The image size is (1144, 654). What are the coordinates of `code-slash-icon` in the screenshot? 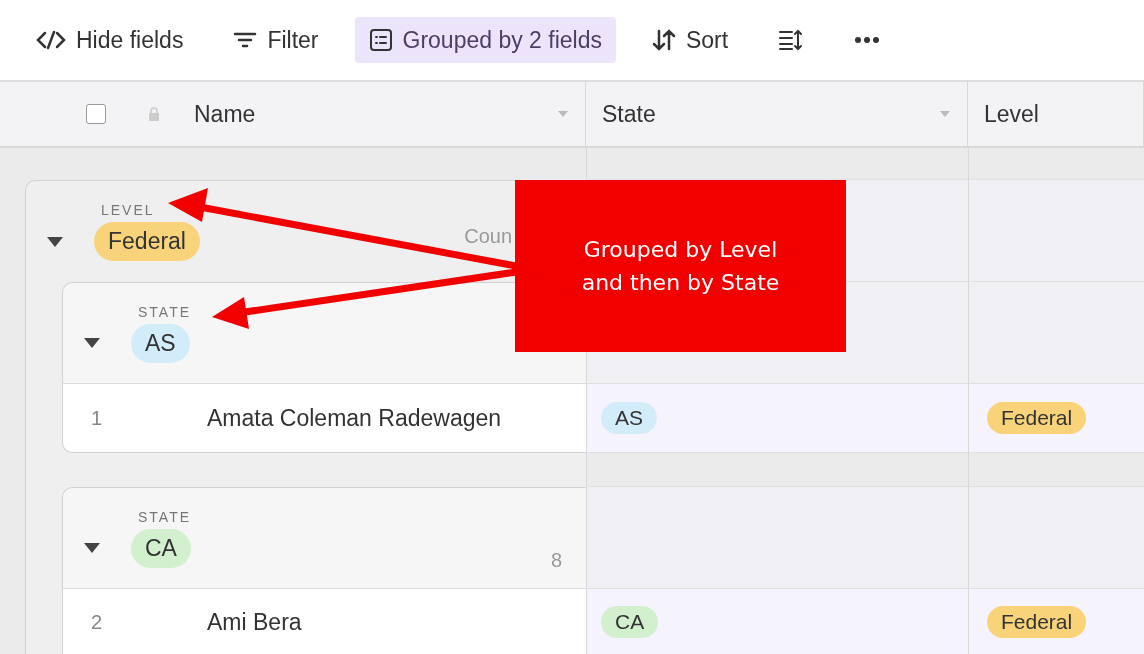 It's located at (51, 40).